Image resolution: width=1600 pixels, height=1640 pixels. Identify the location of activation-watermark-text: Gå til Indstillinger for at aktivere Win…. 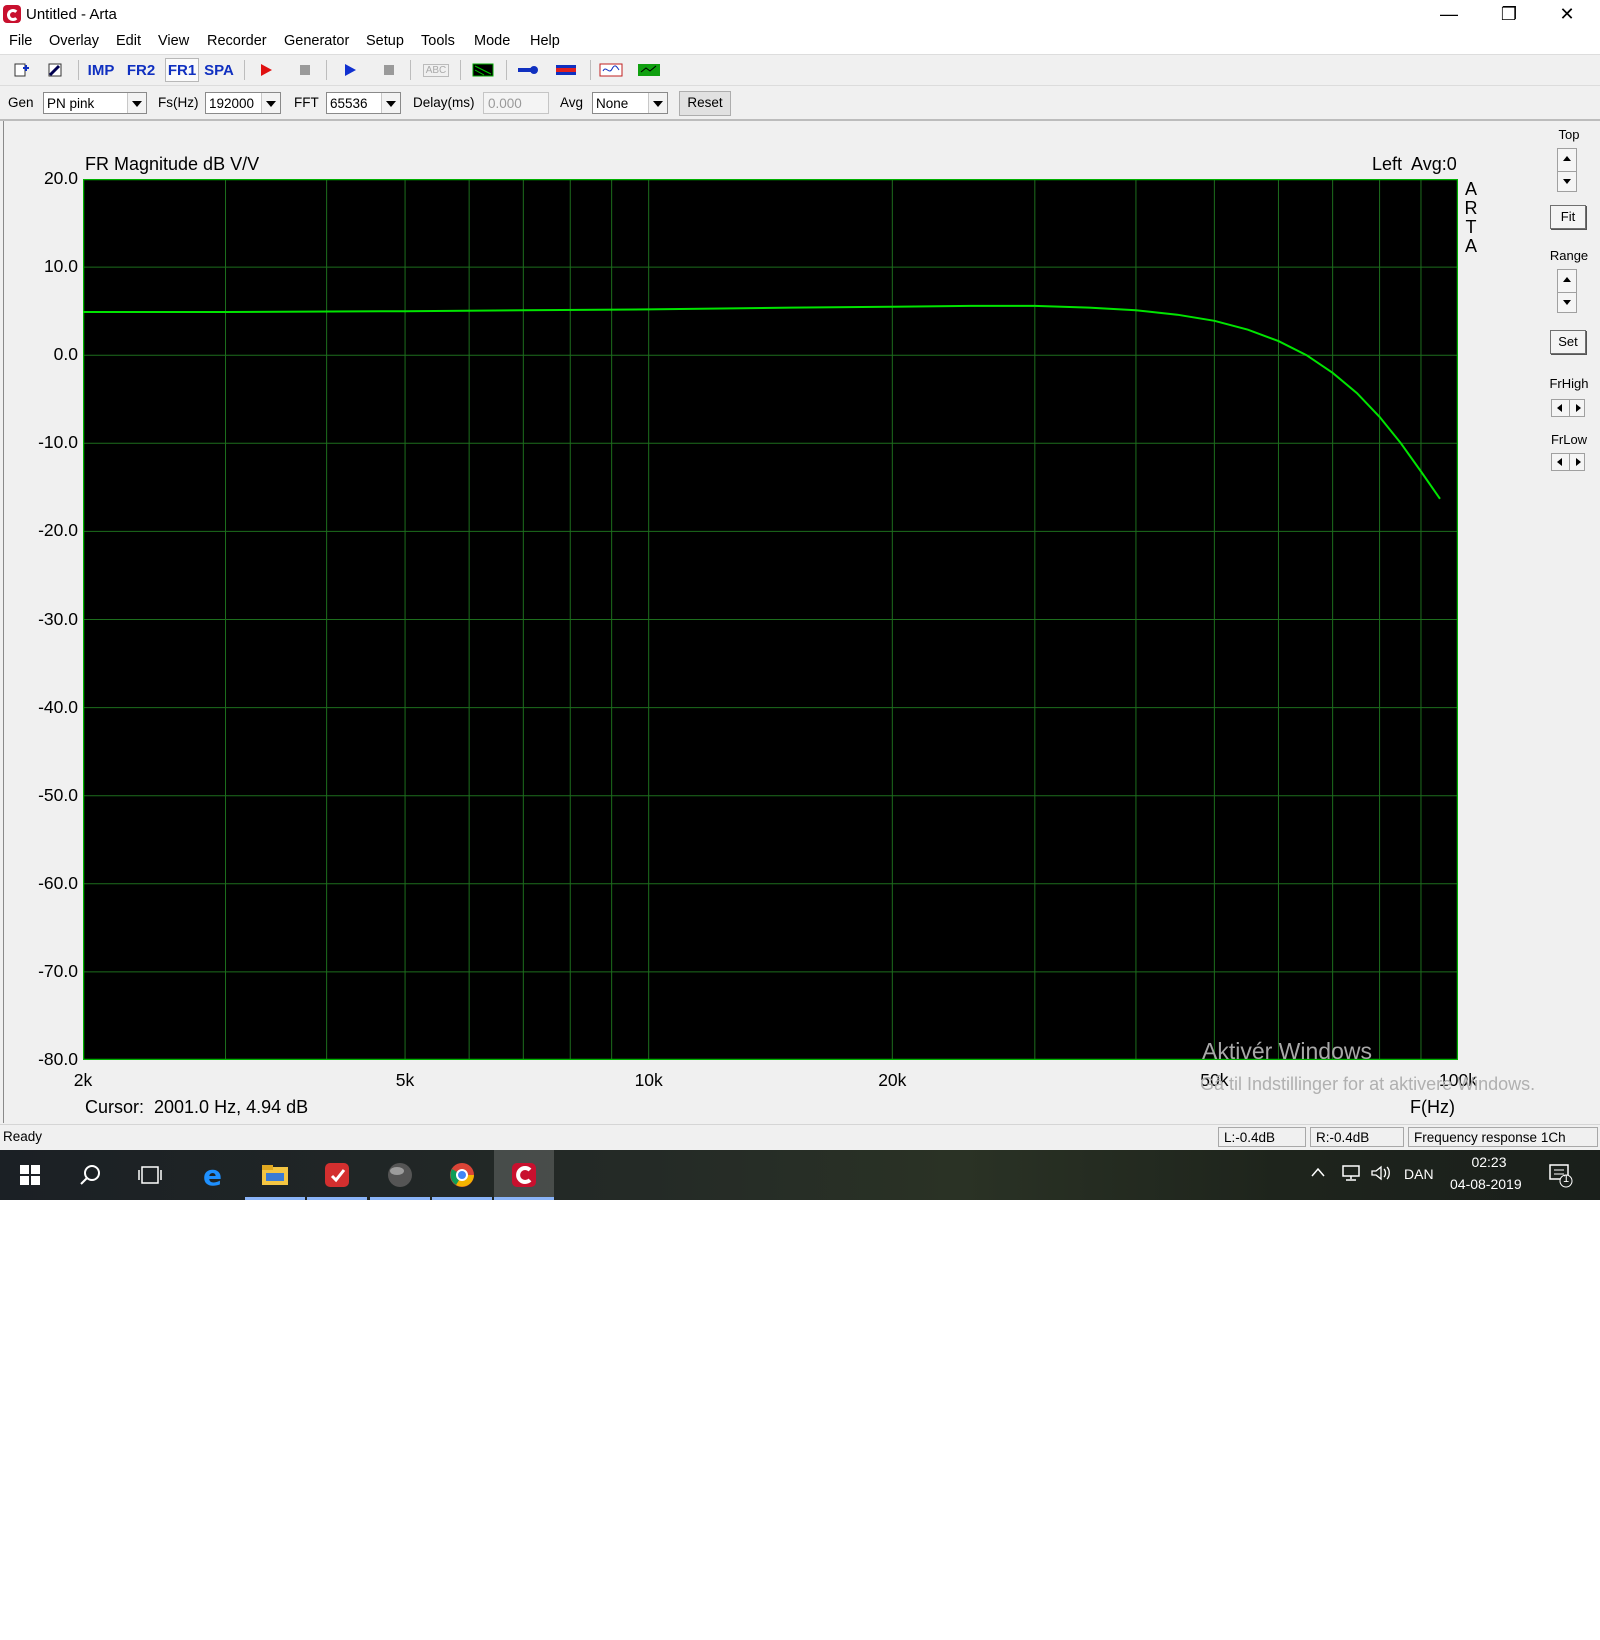
(1368, 1084).